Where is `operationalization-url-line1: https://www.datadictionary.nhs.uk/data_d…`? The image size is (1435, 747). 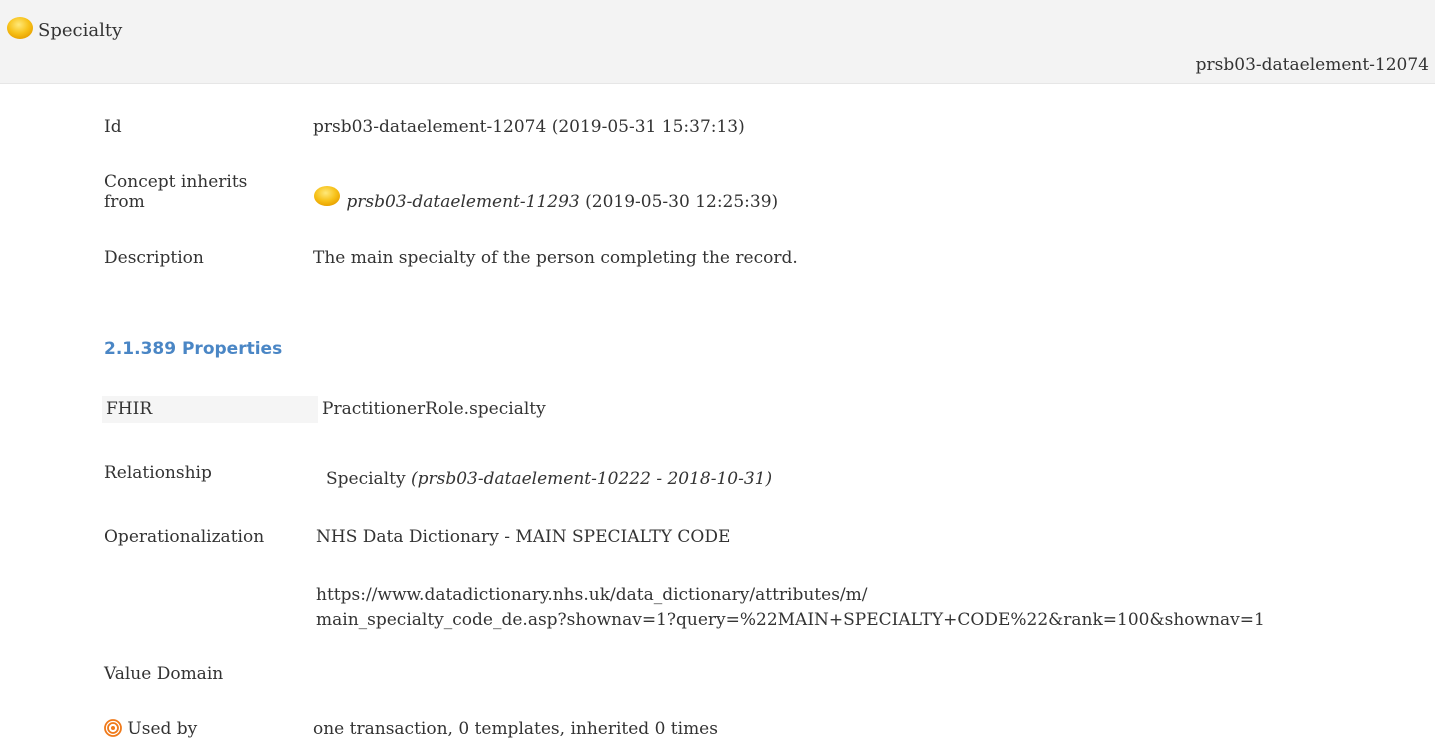 operationalization-url-line1: https://www.datadictionary.nhs.uk/data_d… is located at coordinates (592, 595).